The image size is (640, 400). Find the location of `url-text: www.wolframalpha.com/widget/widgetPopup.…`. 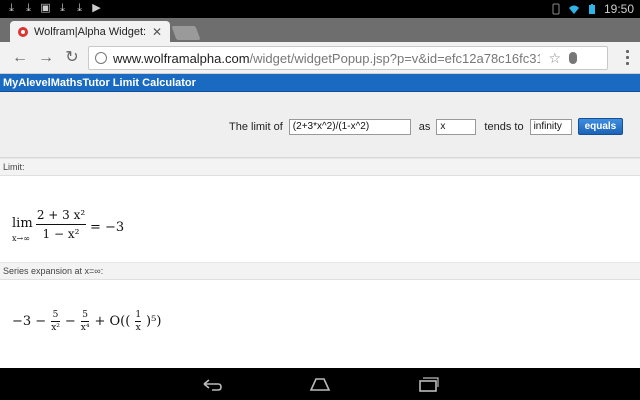

url-text: www.wolframalpha.com/widget/widgetPopup.… is located at coordinates (326, 58).